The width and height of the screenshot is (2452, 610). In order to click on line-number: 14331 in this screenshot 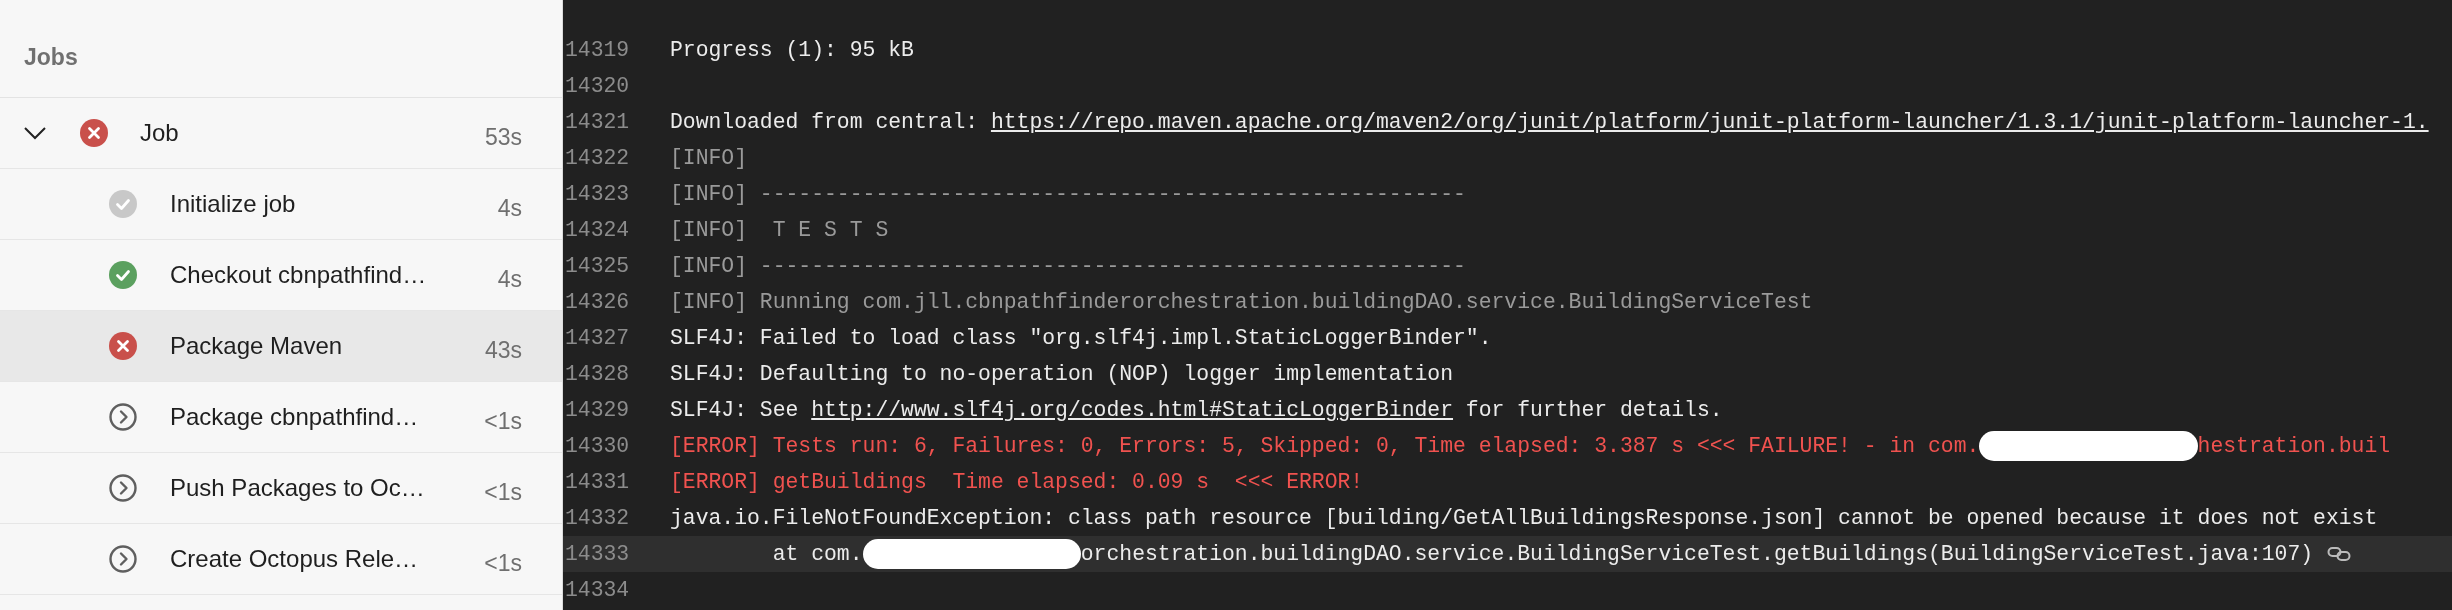, I will do `click(597, 482)`.